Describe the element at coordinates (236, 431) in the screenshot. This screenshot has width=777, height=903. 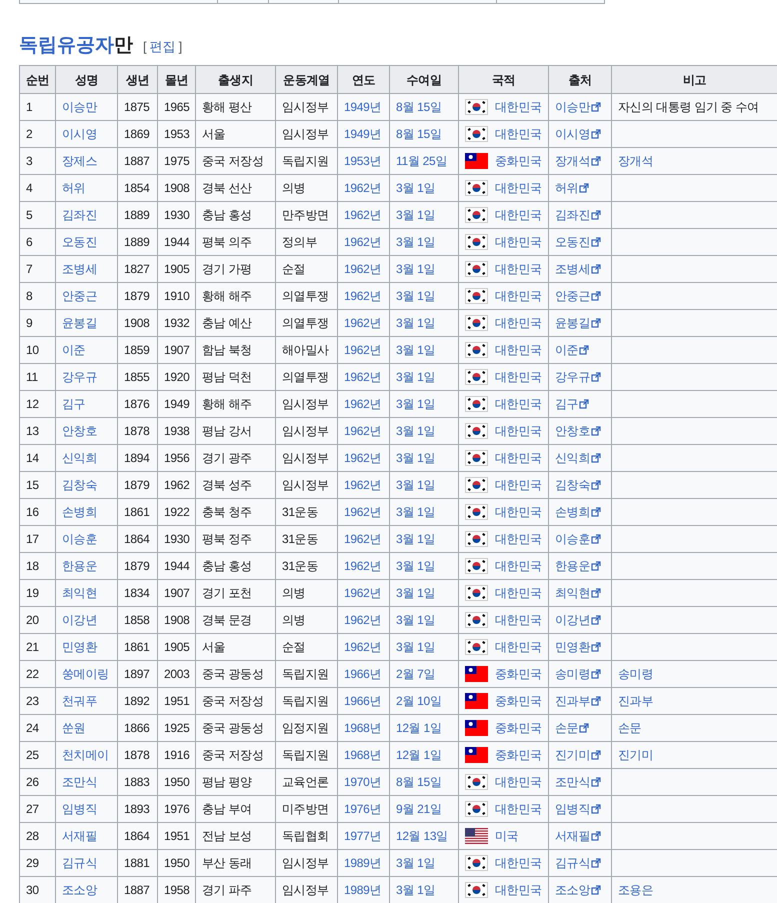
I see `table-cell: 평남 강서` at that location.